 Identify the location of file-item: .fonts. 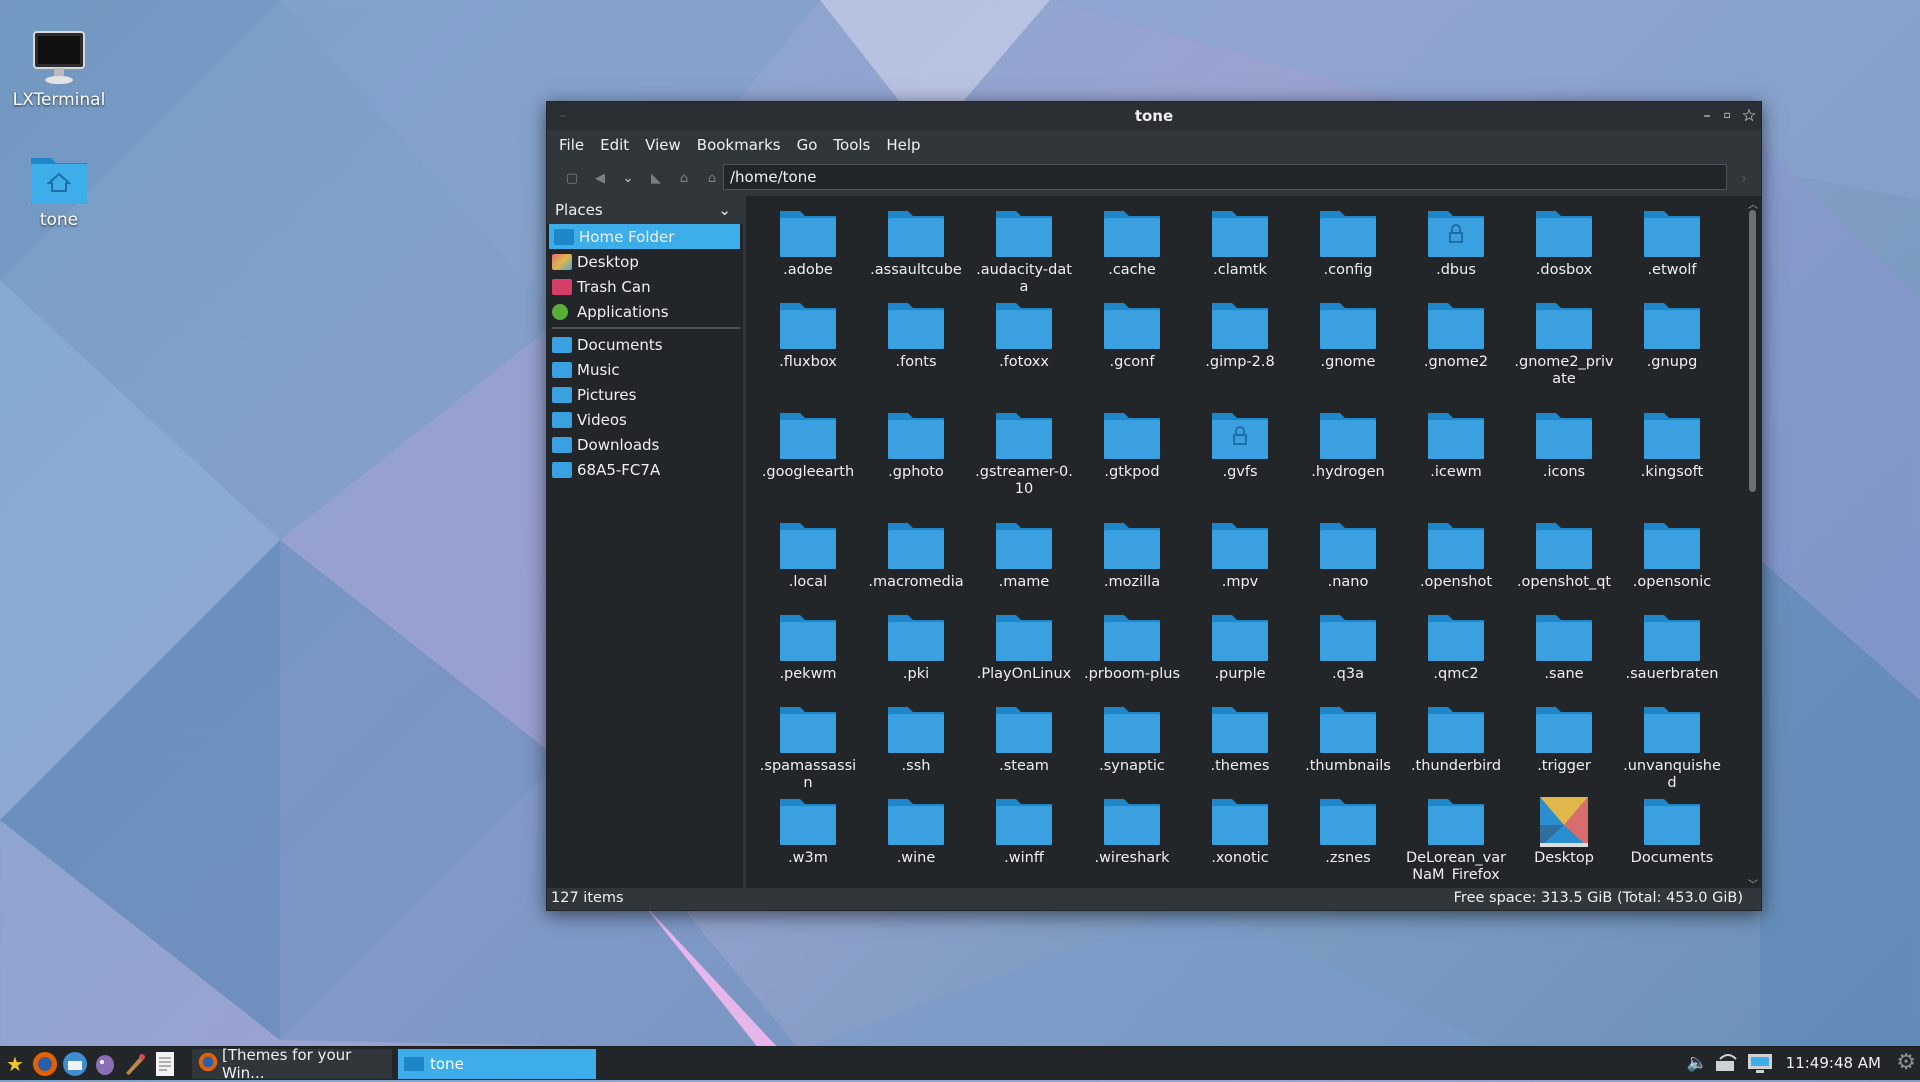
(916, 348).